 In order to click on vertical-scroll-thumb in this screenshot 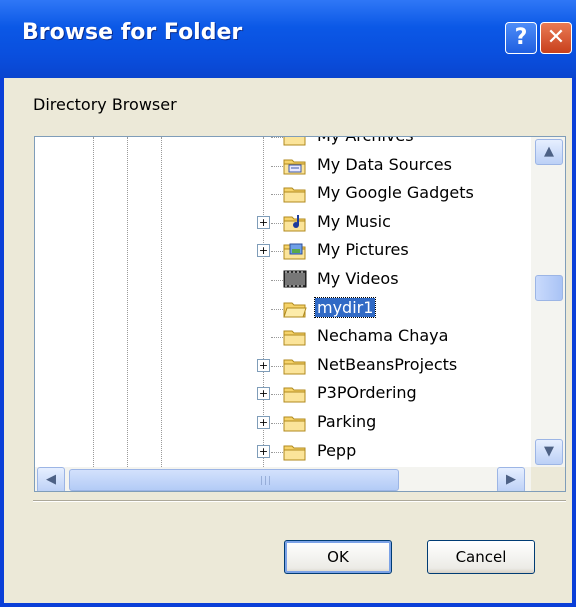, I will do `click(549, 288)`.